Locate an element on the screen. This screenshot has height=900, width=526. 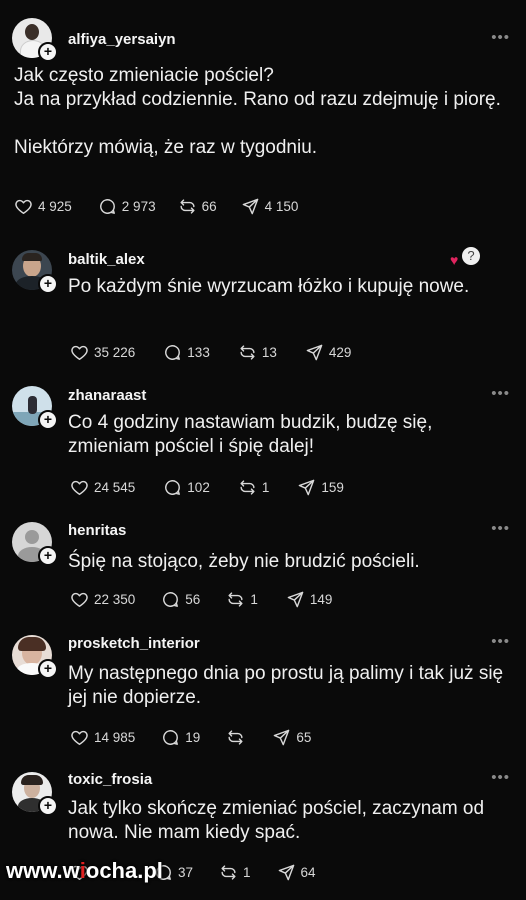
share-button: 159 is located at coordinates (320, 487).